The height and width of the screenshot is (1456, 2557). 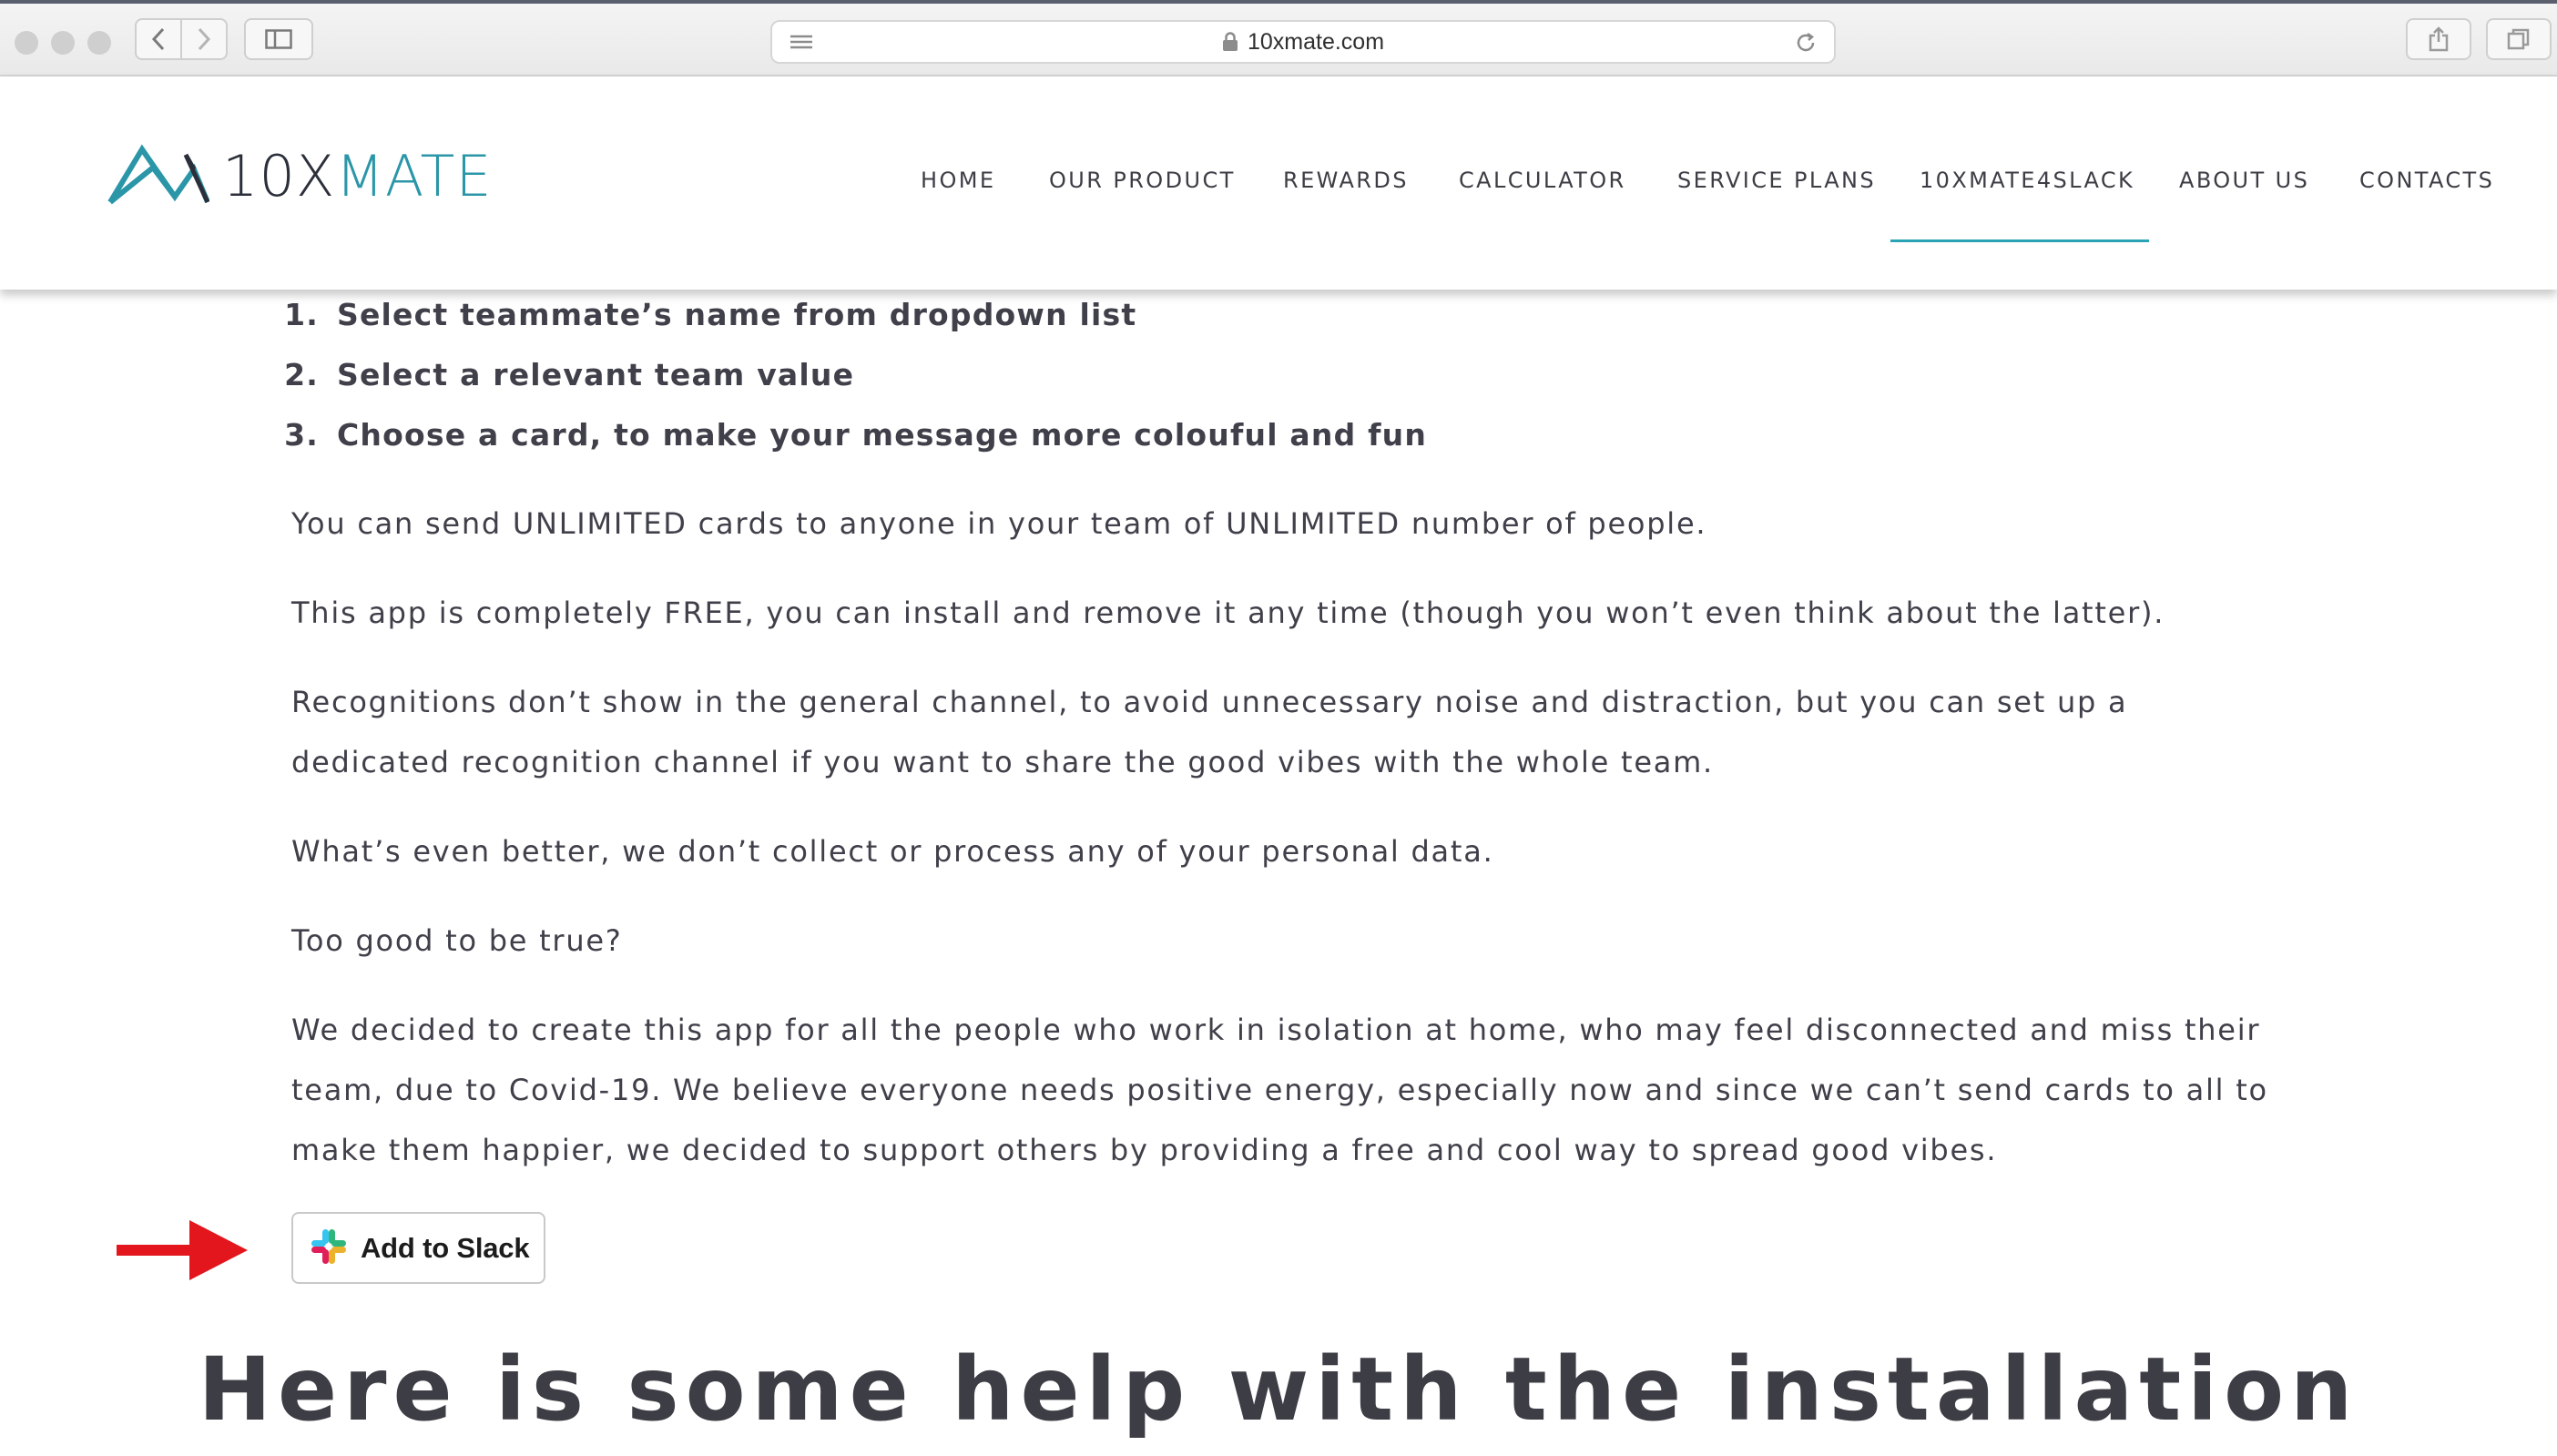 I want to click on close-window-button, so click(x=26, y=43).